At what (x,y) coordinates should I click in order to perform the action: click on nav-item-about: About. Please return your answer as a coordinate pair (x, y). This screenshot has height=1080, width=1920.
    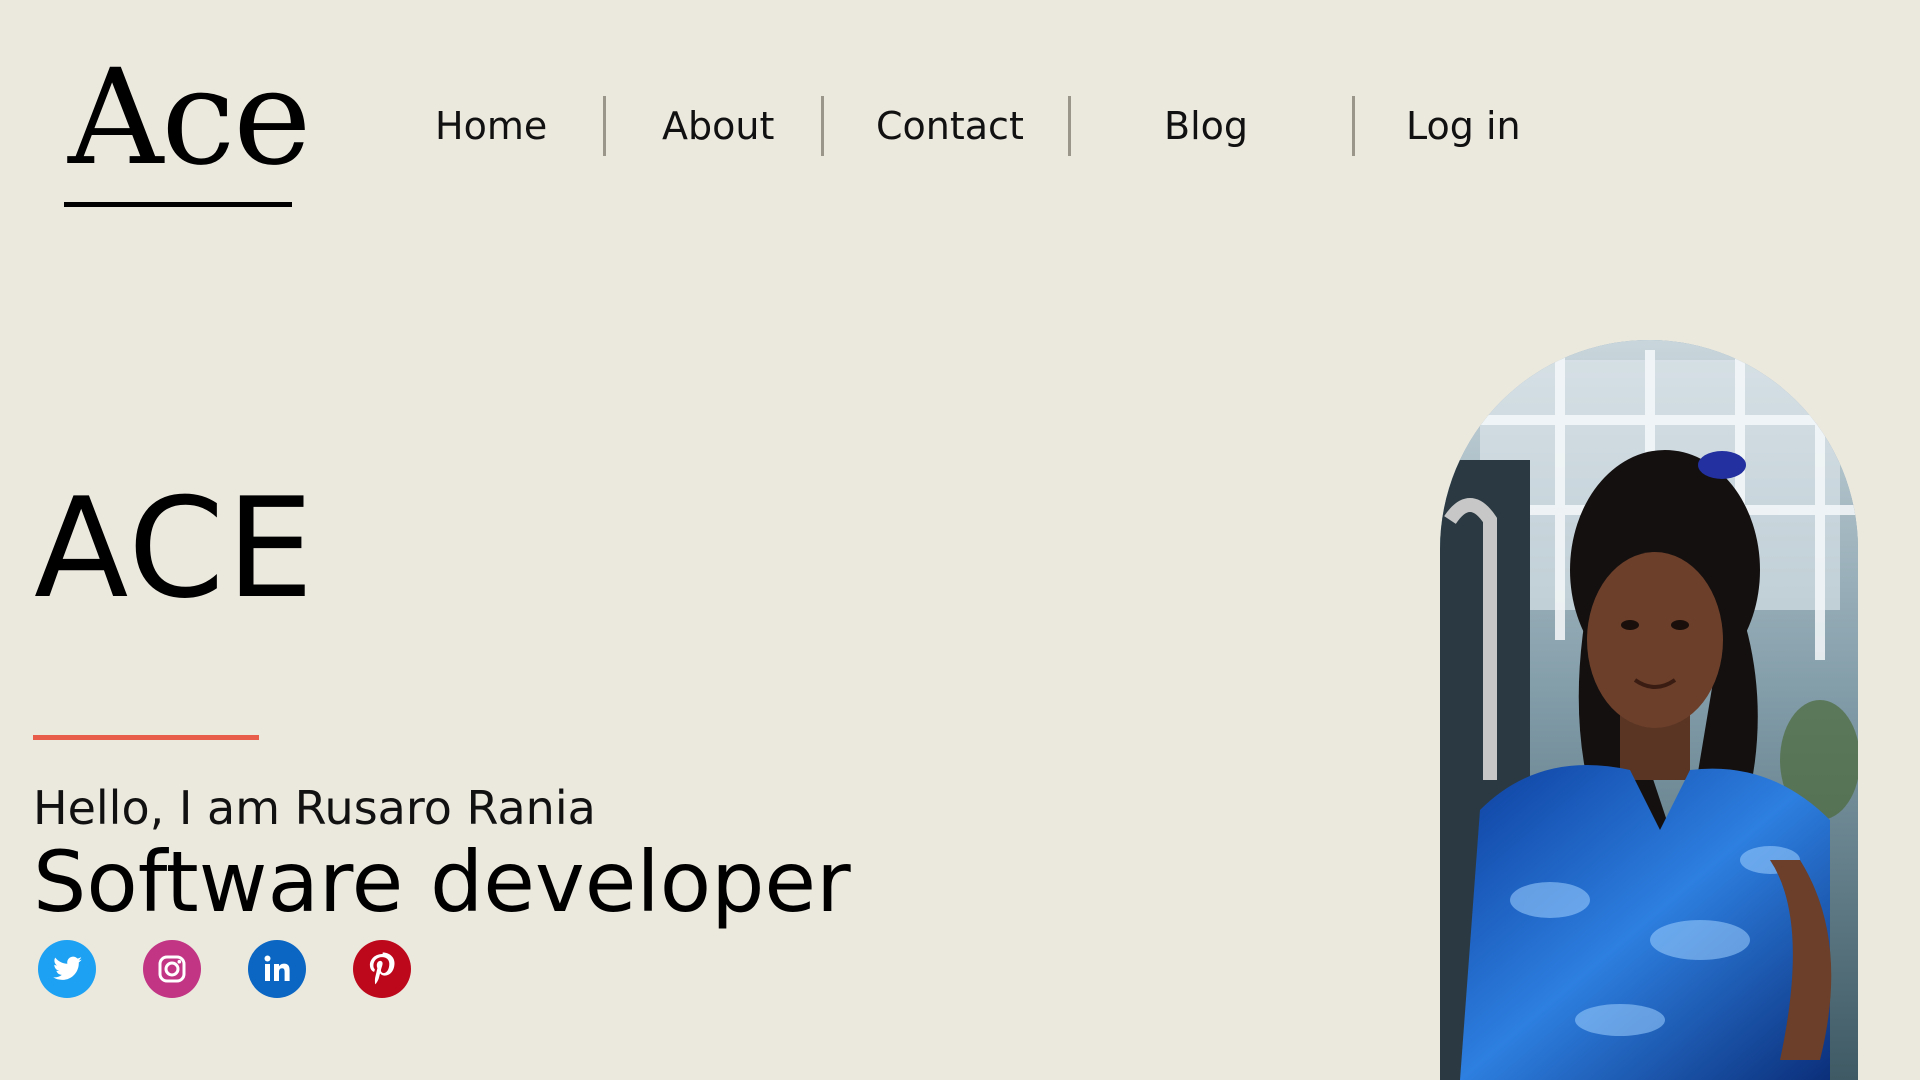
    Looking at the image, I should click on (718, 126).